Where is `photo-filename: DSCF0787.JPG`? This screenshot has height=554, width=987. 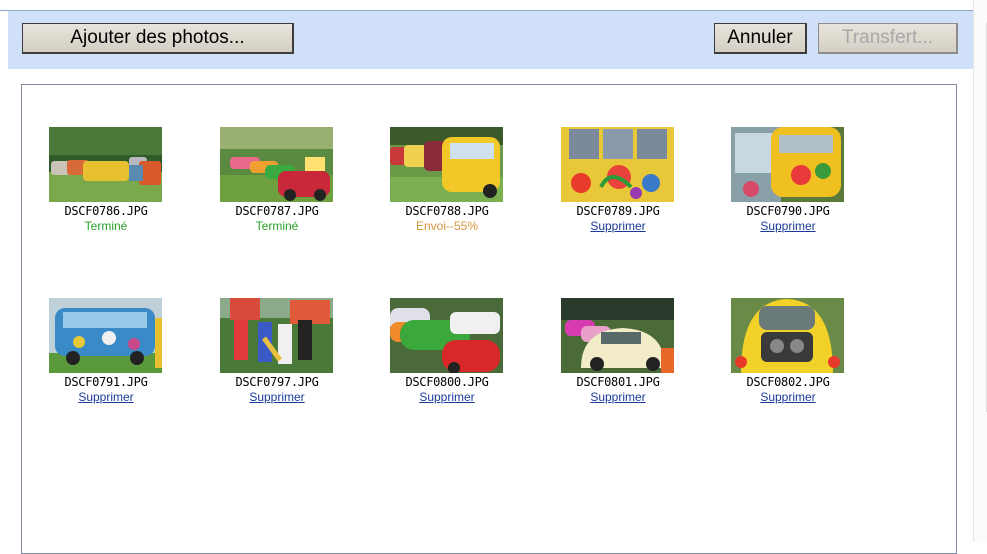
photo-filename: DSCF0787.JPG is located at coordinates (277, 211).